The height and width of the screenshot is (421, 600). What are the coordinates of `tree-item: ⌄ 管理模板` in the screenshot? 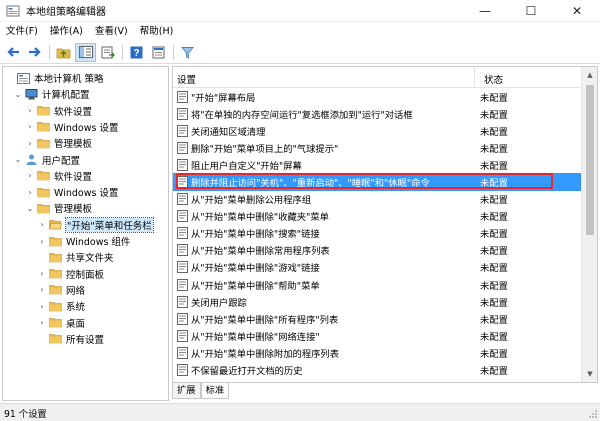 It's located at (58, 208).